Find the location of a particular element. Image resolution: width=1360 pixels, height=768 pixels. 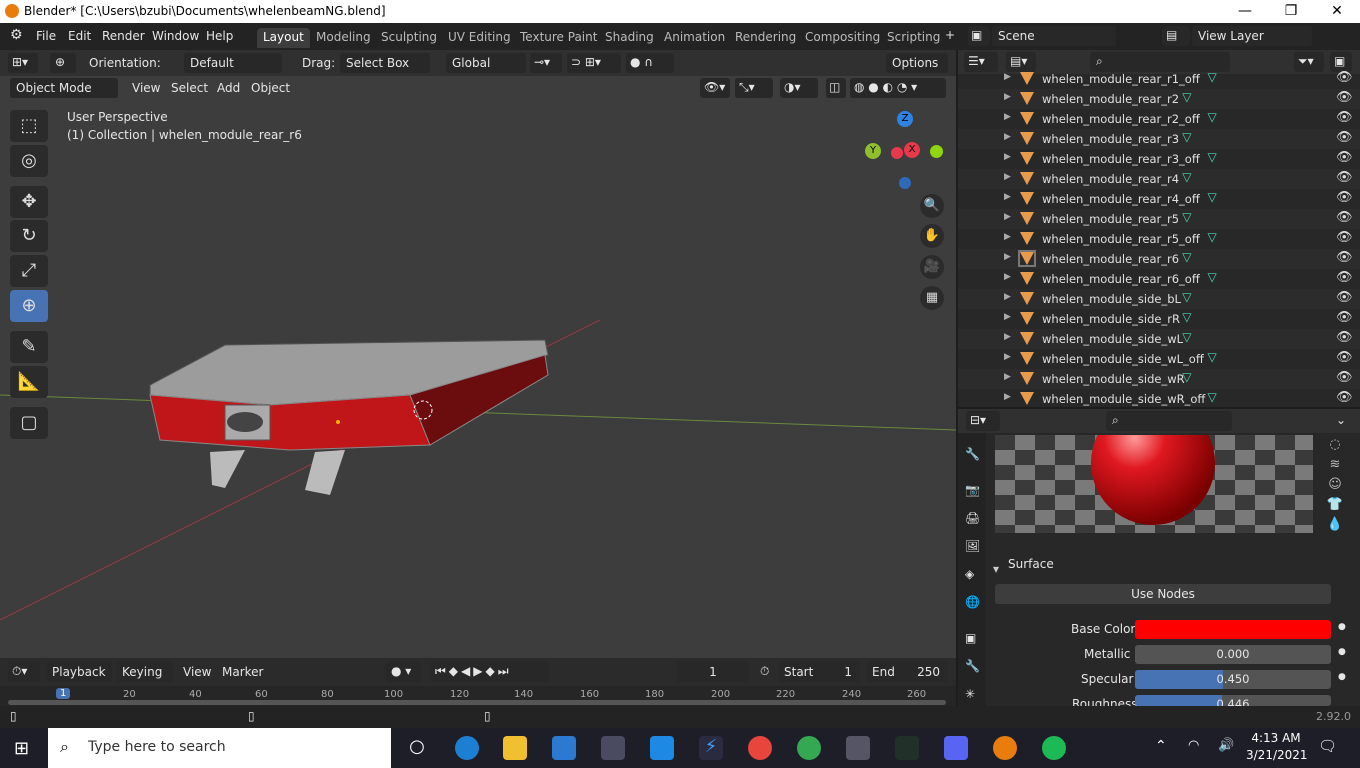

proportional-edit-icon: ● ∩ is located at coordinates (650, 63).